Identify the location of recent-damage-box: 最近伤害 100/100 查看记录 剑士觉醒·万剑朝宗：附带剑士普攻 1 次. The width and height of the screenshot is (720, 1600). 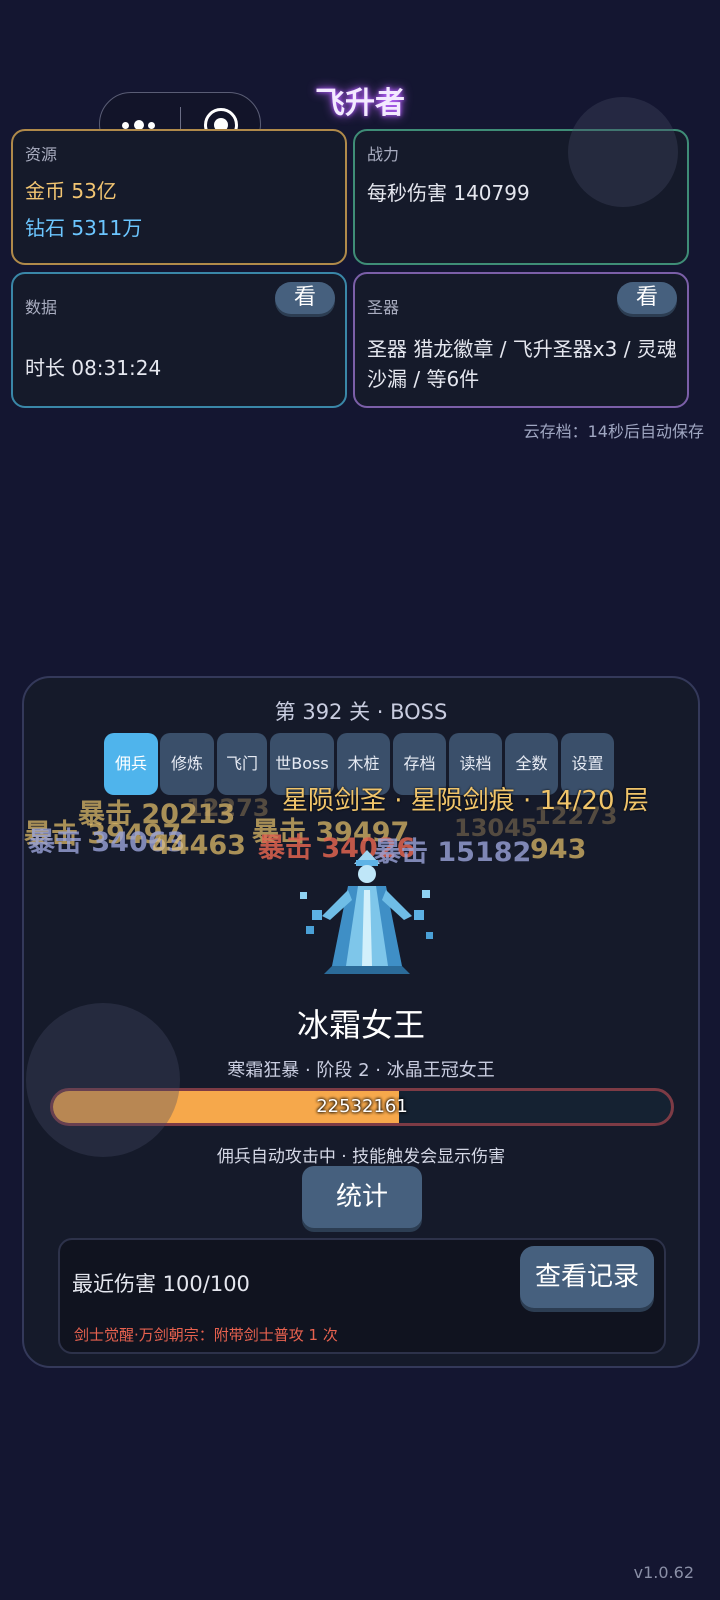
(362, 1296).